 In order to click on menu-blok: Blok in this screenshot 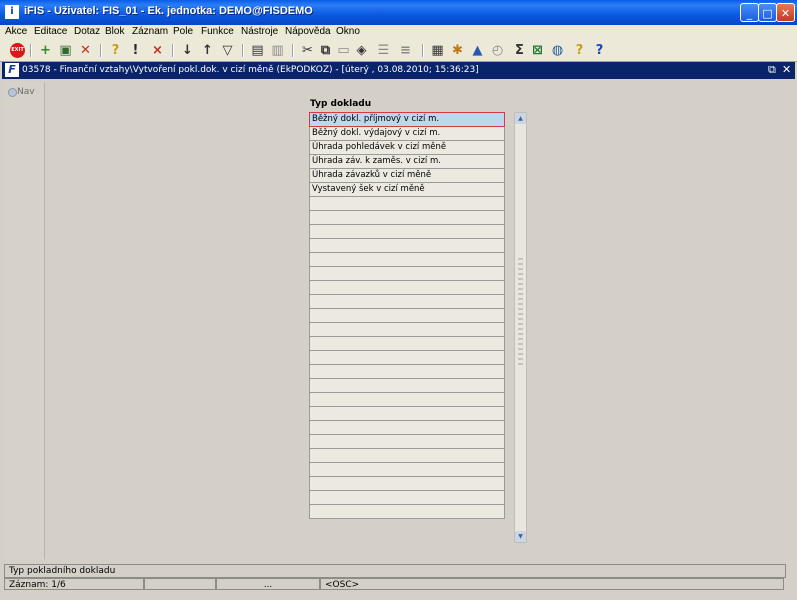, I will do `click(114, 31)`.